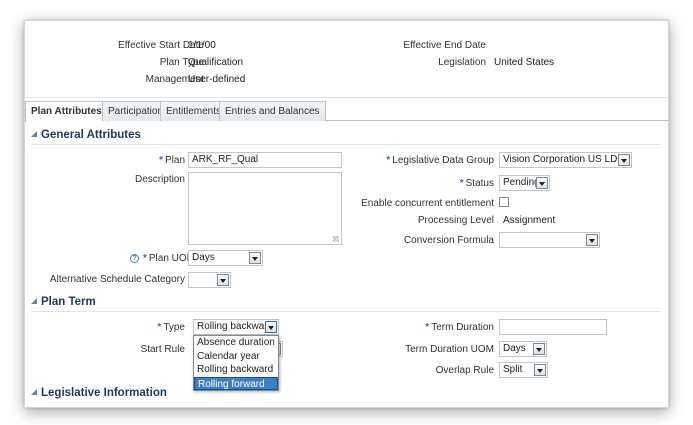 The height and width of the screenshot is (425, 693). I want to click on processing-level-label: Processing Level, so click(455, 220).